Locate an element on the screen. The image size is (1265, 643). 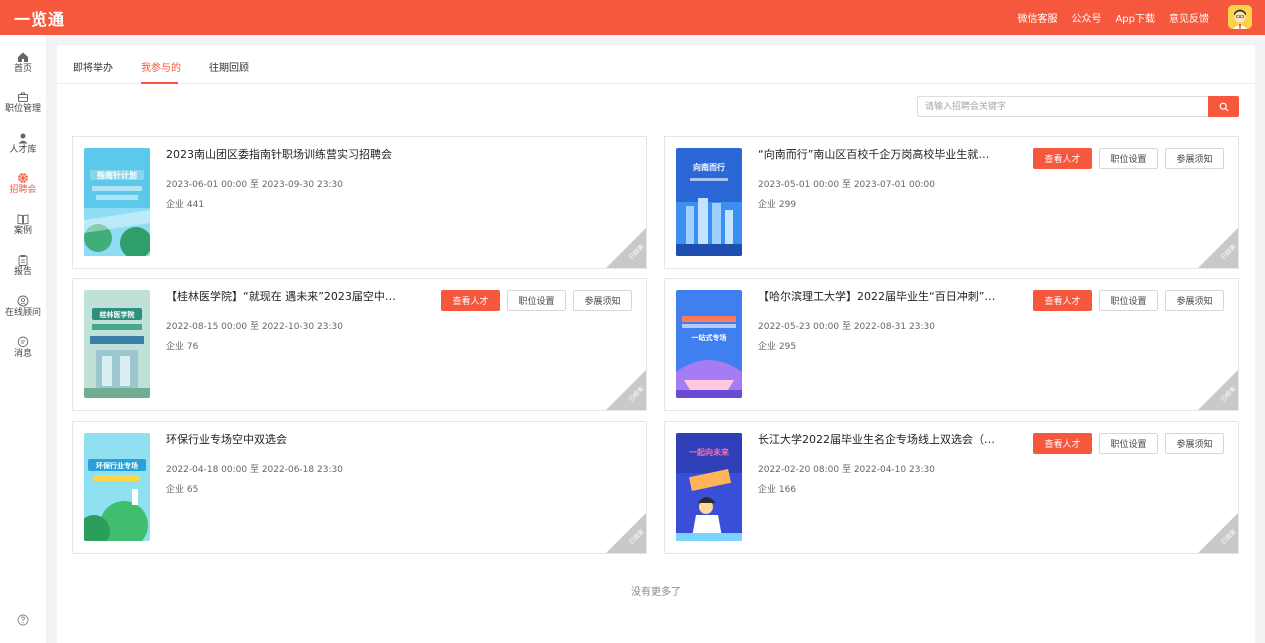
clipboard-icon is located at coordinates (23, 260).